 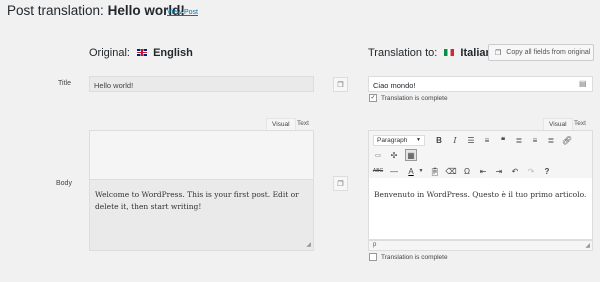 What do you see at coordinates (531, 171) in the screenshot?
I see `redo-icon: ↷` at bounding box center [531, 171].